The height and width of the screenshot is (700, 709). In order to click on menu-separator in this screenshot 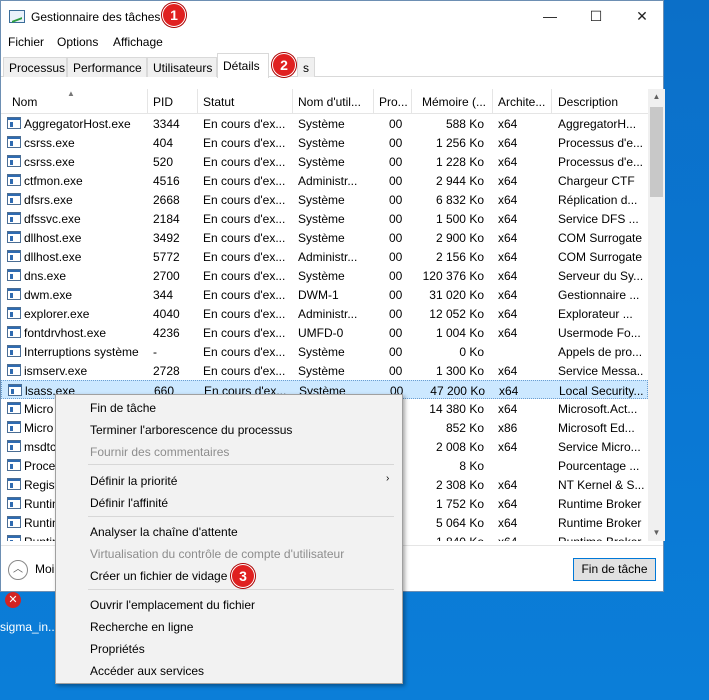, I will do `click(241, 516)`.